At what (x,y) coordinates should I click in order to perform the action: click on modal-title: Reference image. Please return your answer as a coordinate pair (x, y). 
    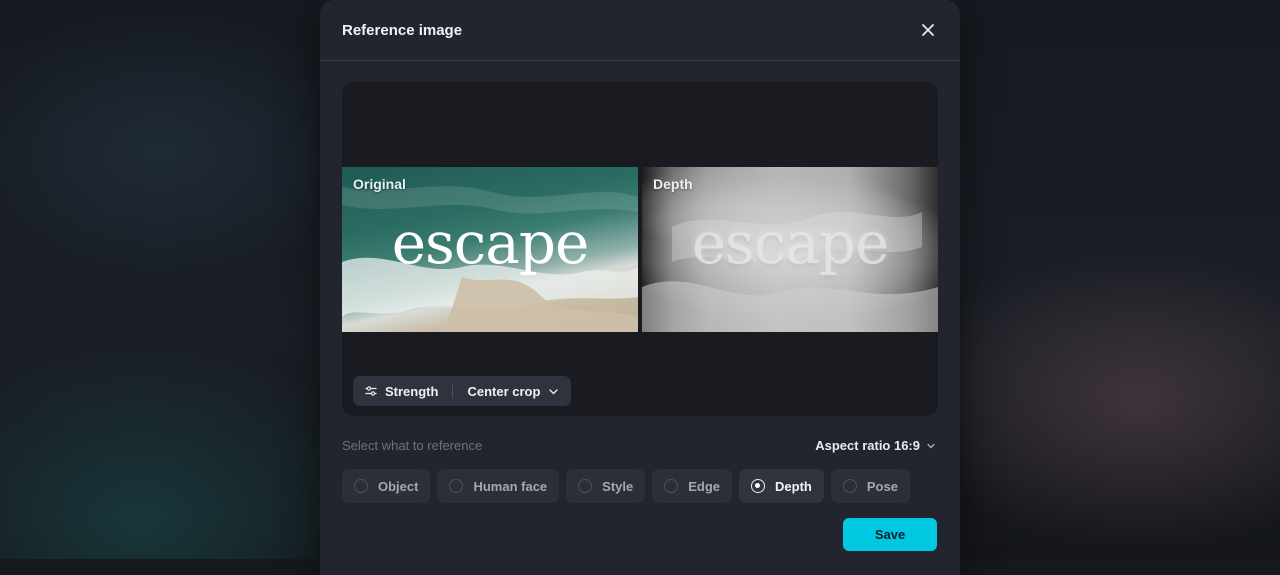
    Looking at the image, I should click on (402, 30).